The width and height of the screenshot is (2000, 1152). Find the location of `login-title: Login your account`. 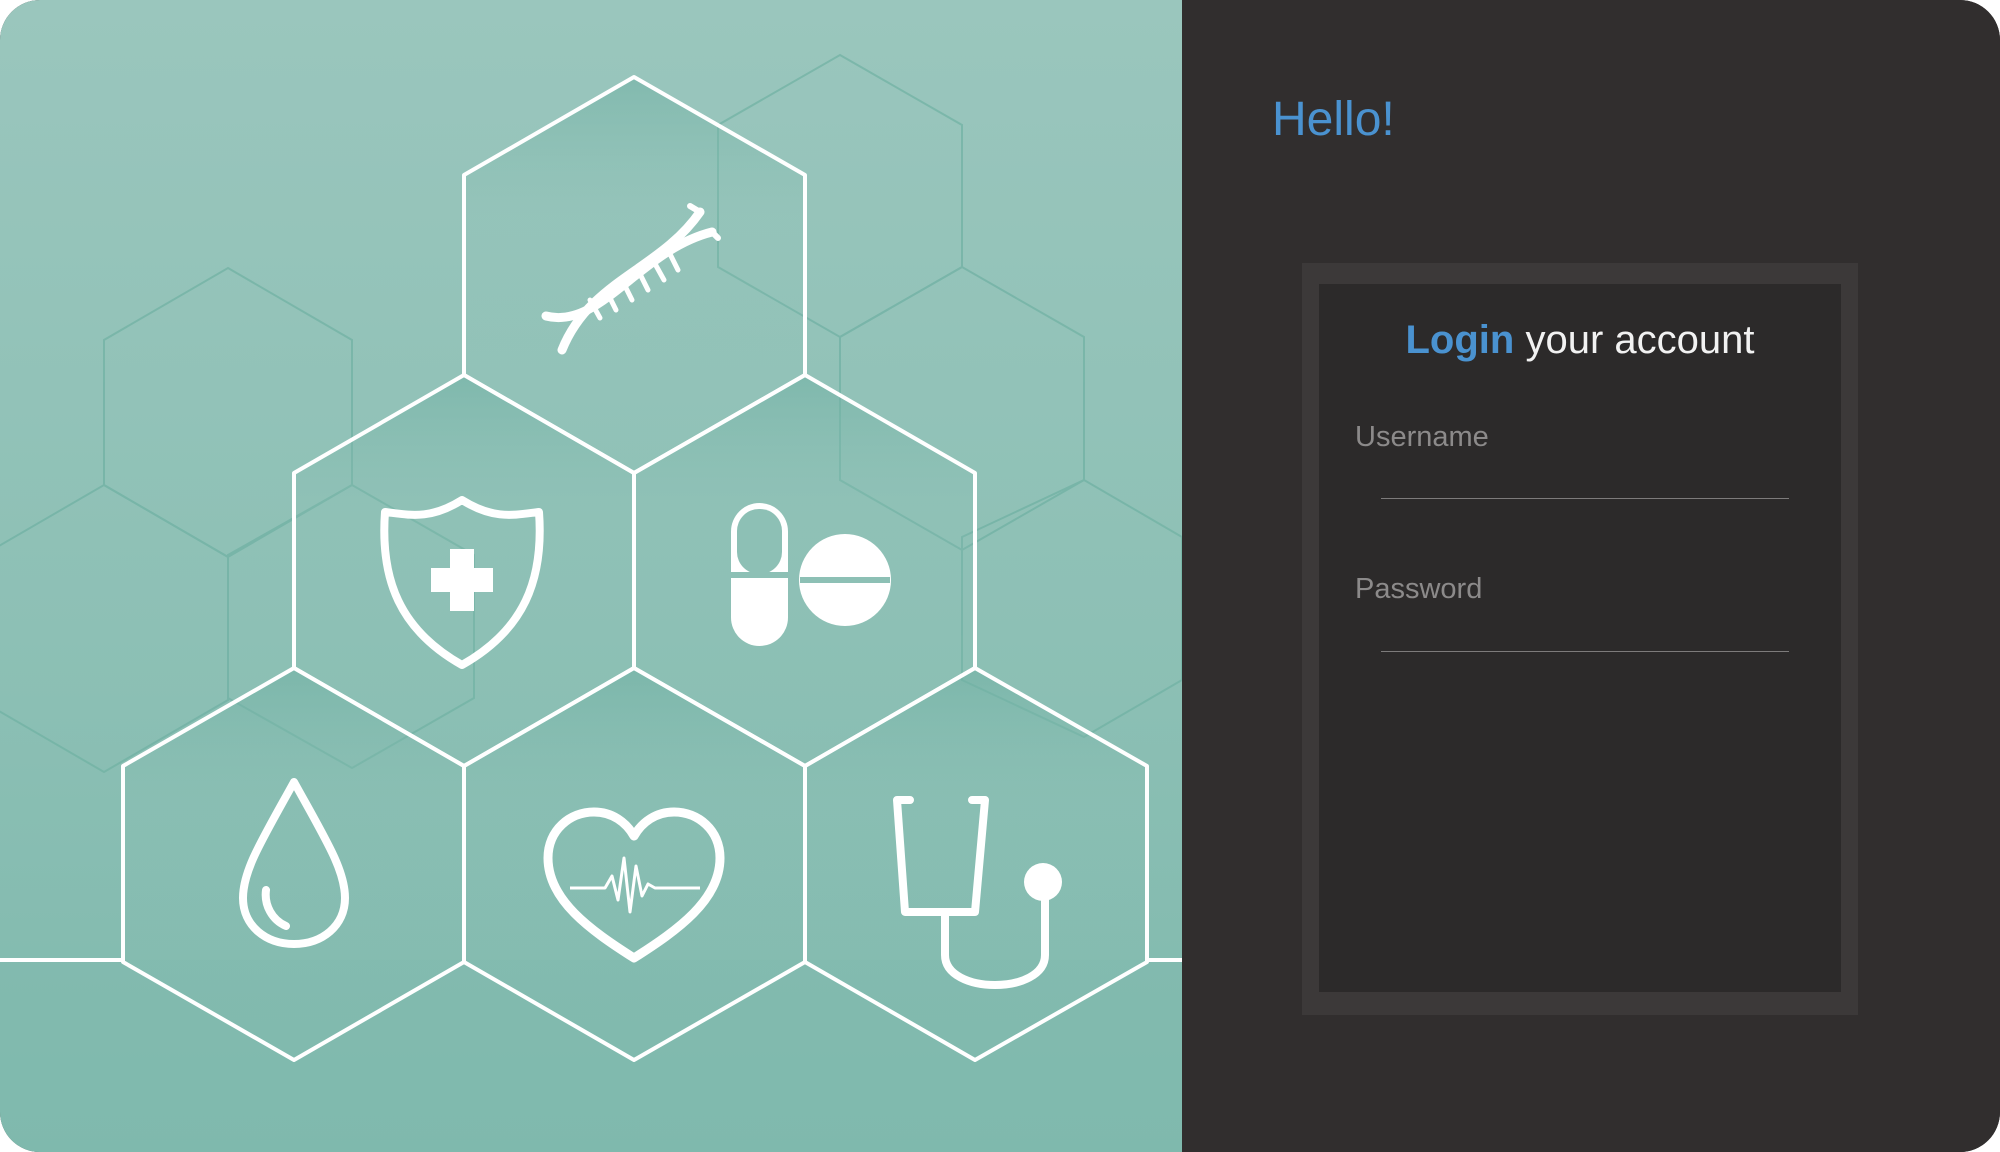

login-title: Login your account is located at coordinates (1580, 340).